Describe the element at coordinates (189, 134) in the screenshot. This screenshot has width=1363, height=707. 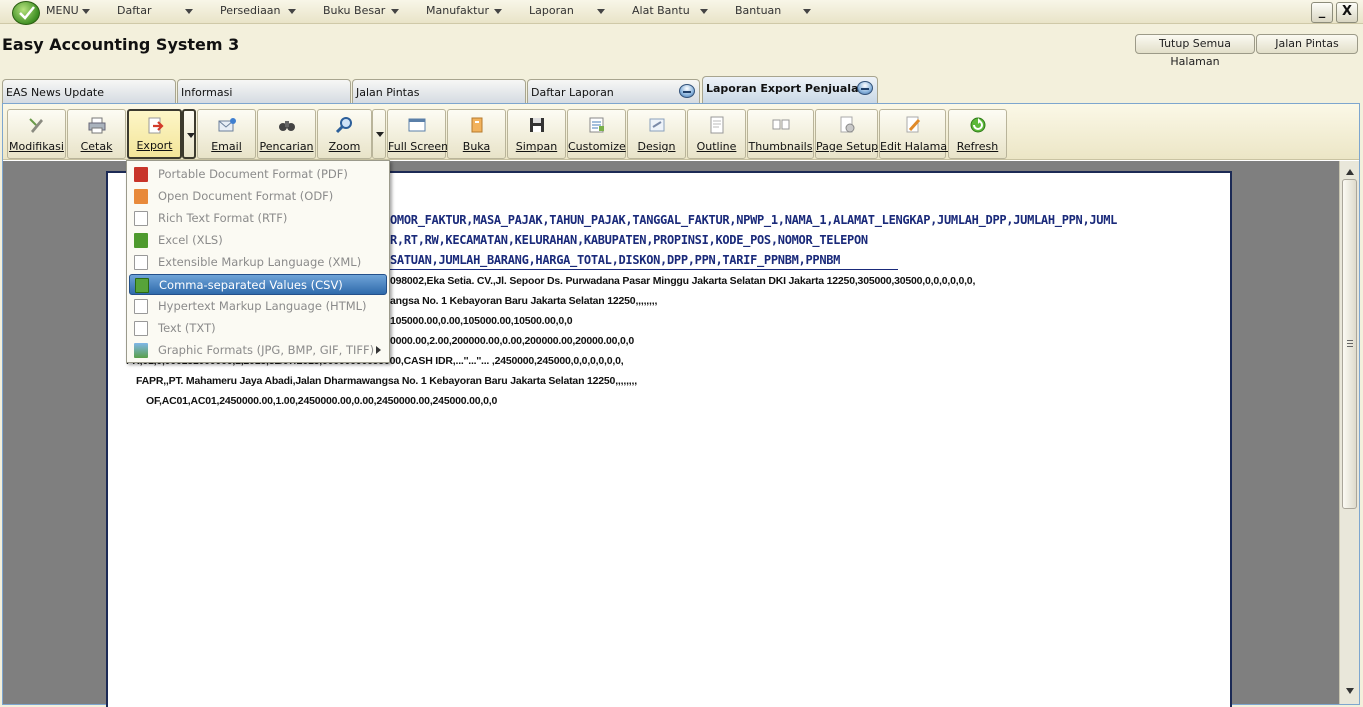
I see `export-dropdown-arrow` at that location.